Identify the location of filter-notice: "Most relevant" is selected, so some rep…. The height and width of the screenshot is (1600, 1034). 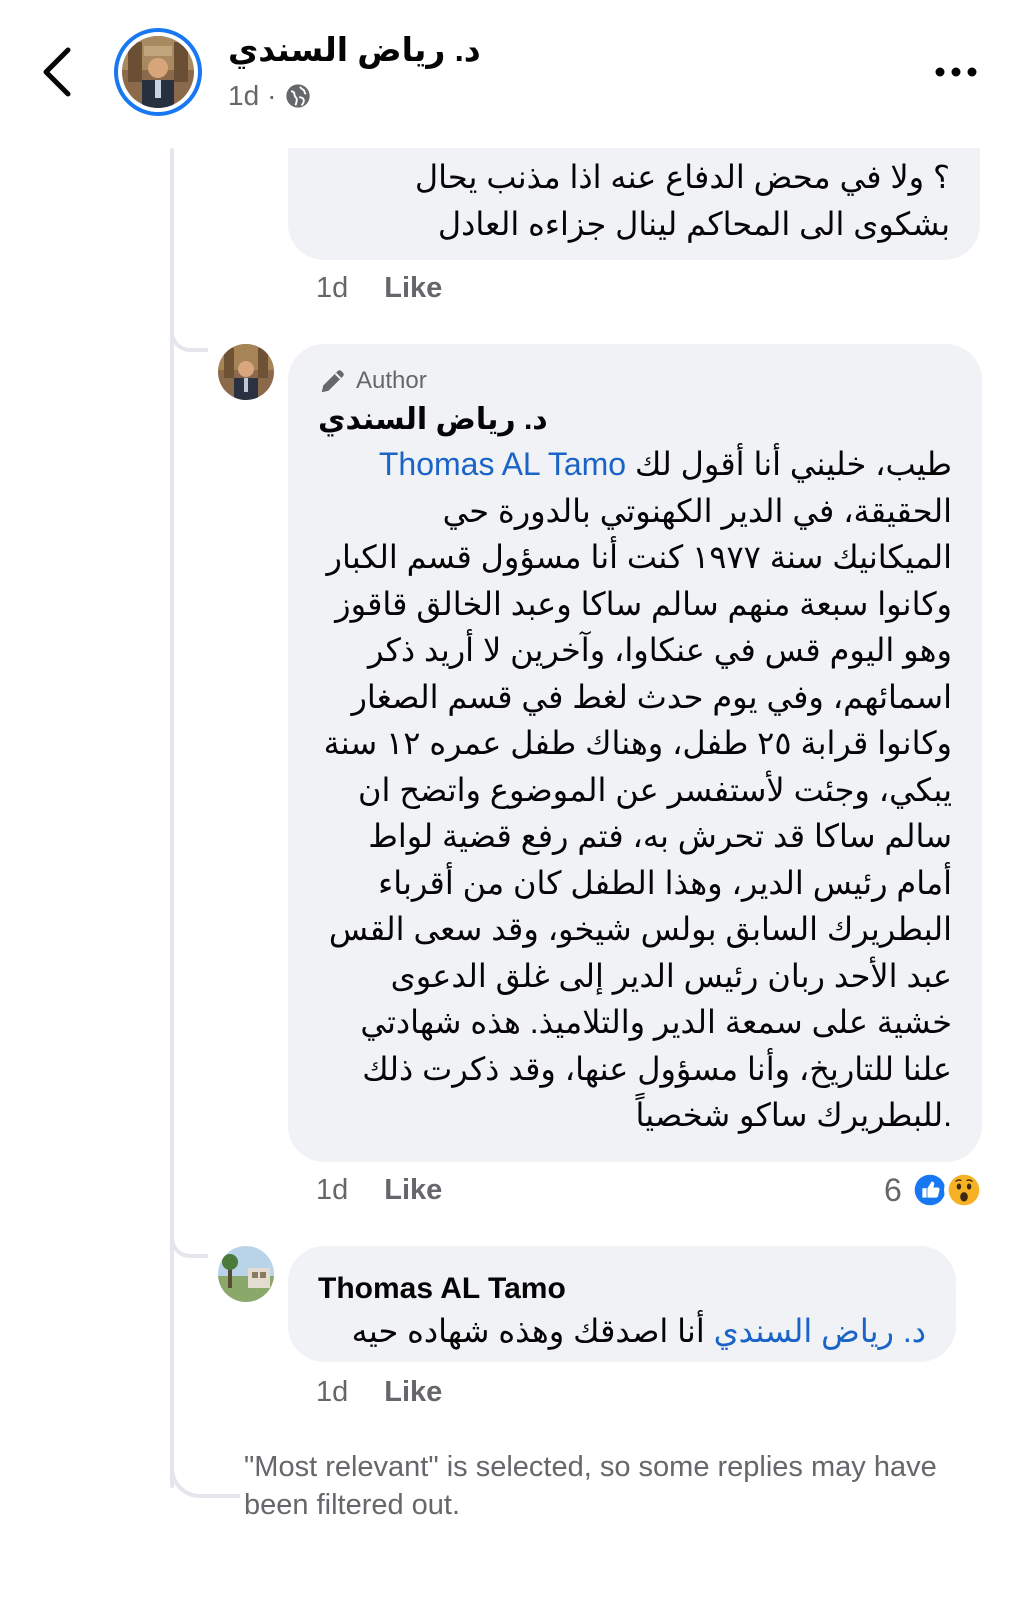
(590, 1486).